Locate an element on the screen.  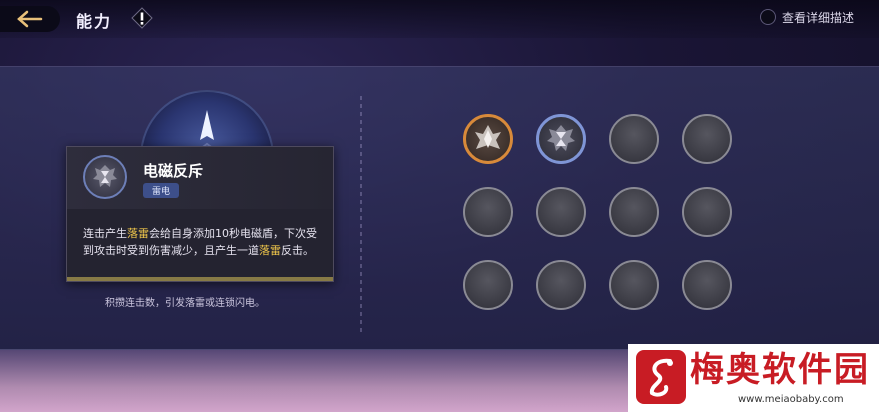
watermark: 梅奥软件园 www.meiaobaby.com is located at coordinates (753, 378).